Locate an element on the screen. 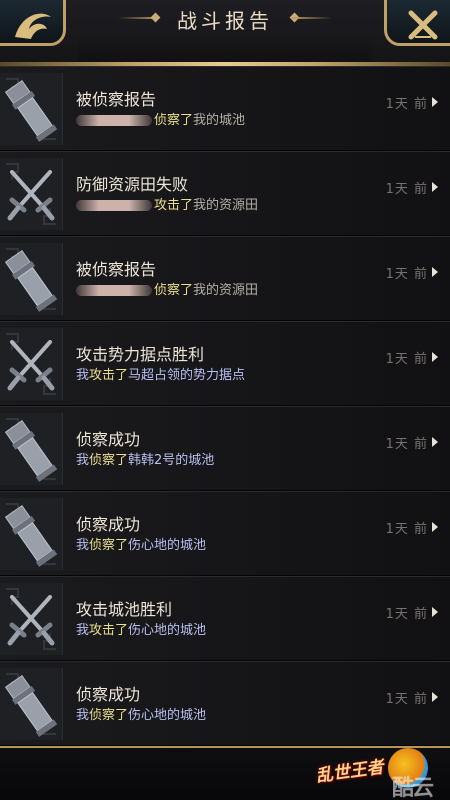 The width and height of the screenshot is (450, 800). header-bar: 战斗报告 is located at coordinates (225, 33).